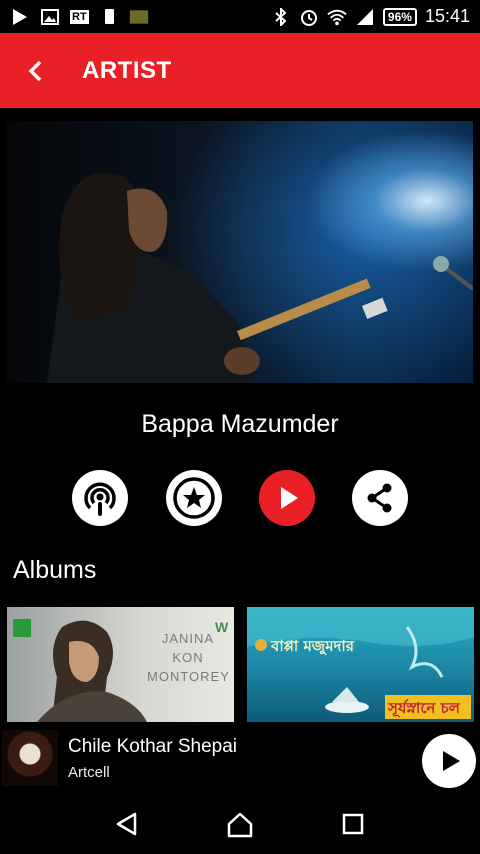 The width and height of the screenshot is (480, 854). Describe the element at coordinates (337, 17) in the screenshot. I see `wifi-icon` at that location.